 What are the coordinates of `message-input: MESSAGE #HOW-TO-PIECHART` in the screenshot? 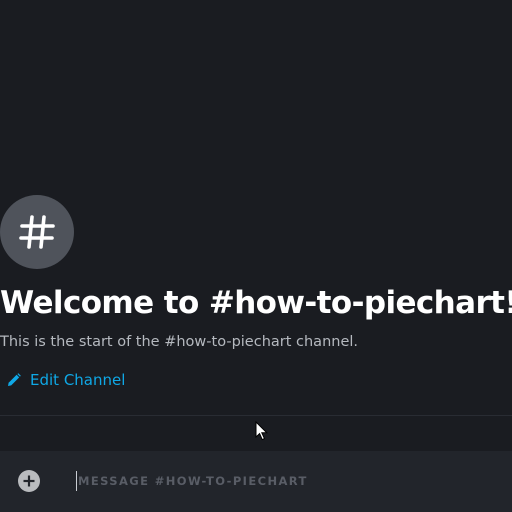 It's located at (286, 481).